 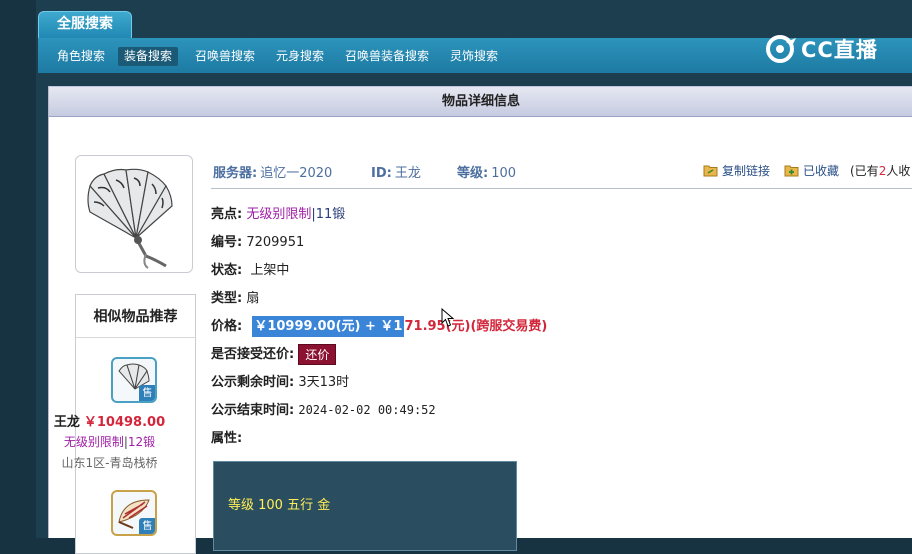 I want to click on counter-offer-row: 是否接受还价: 还价, so click(x=274, y=354).